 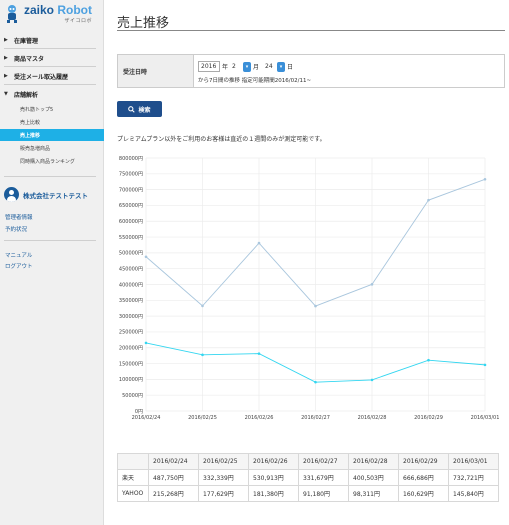 I want to click on table-cell: 145,840円, so click(x=473, y=493).